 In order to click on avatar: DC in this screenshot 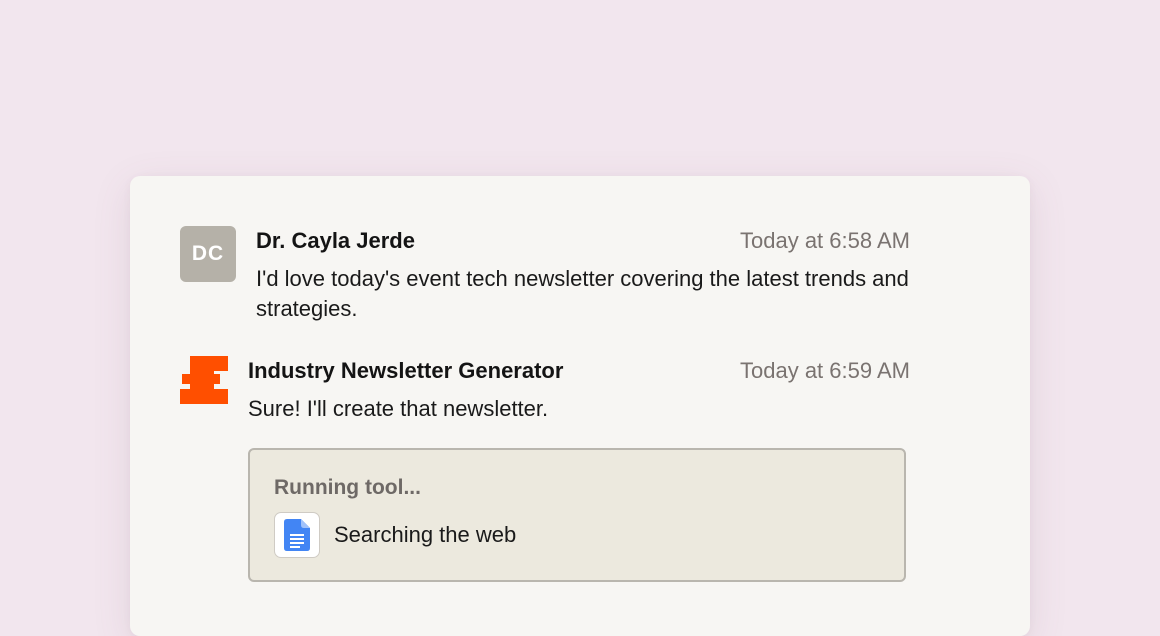, I will do `click(208, 254)`.